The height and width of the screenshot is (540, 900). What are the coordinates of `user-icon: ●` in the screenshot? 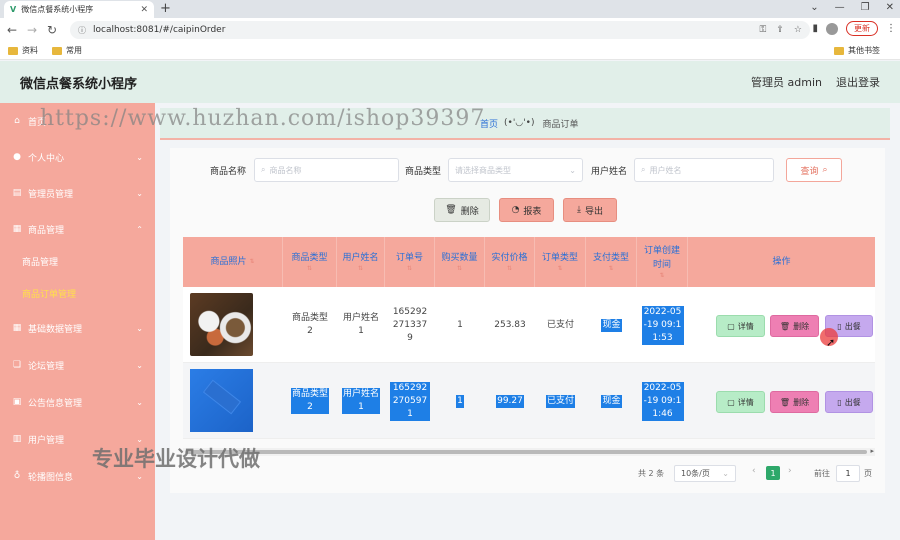 It's located at (17, 157).